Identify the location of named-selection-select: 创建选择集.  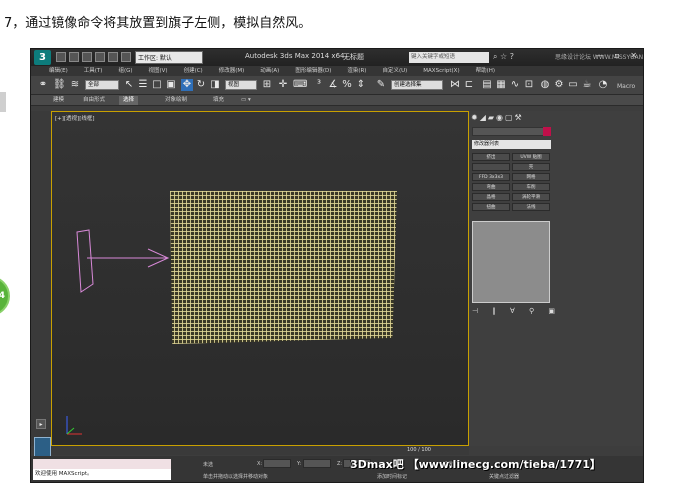
(417, 85).